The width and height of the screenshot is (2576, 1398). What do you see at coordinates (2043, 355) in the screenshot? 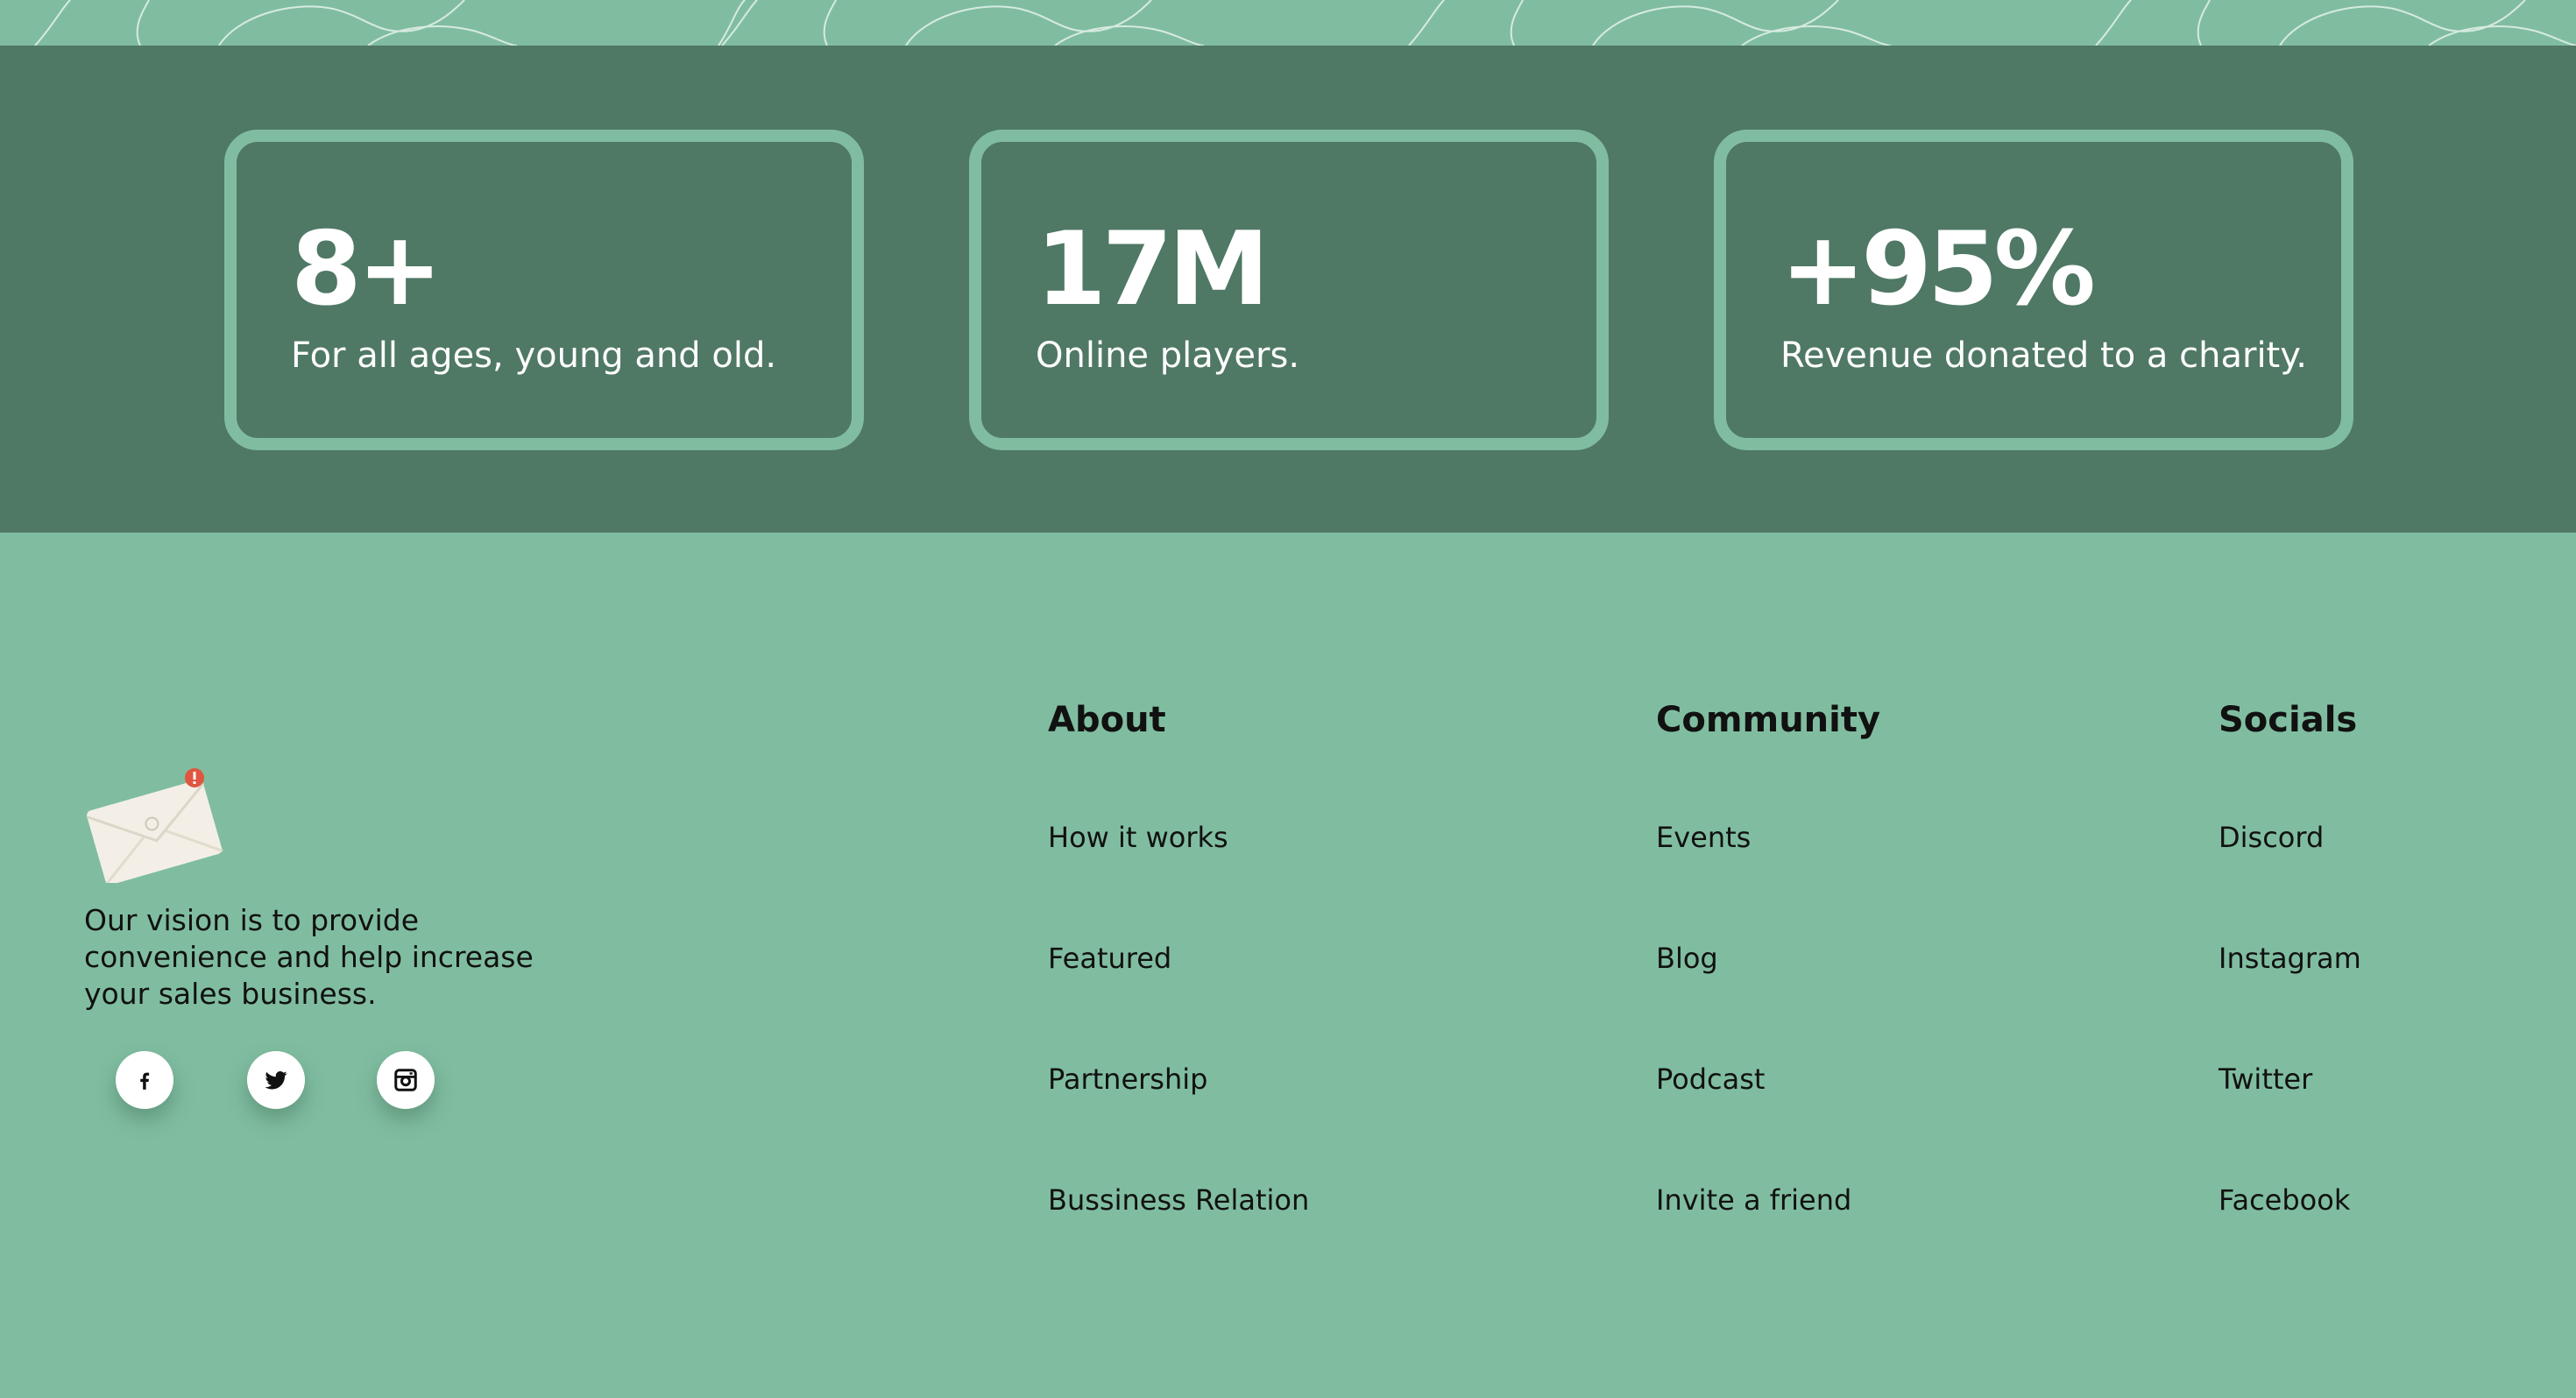
I see `stat-description: Revenue donated to a charity.` at bounding box center [2043, 355].